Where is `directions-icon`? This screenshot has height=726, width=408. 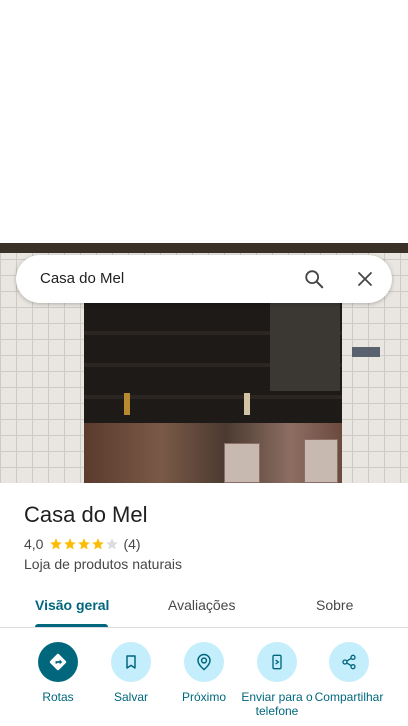
directions-icon is located at coordinates (58, 662).